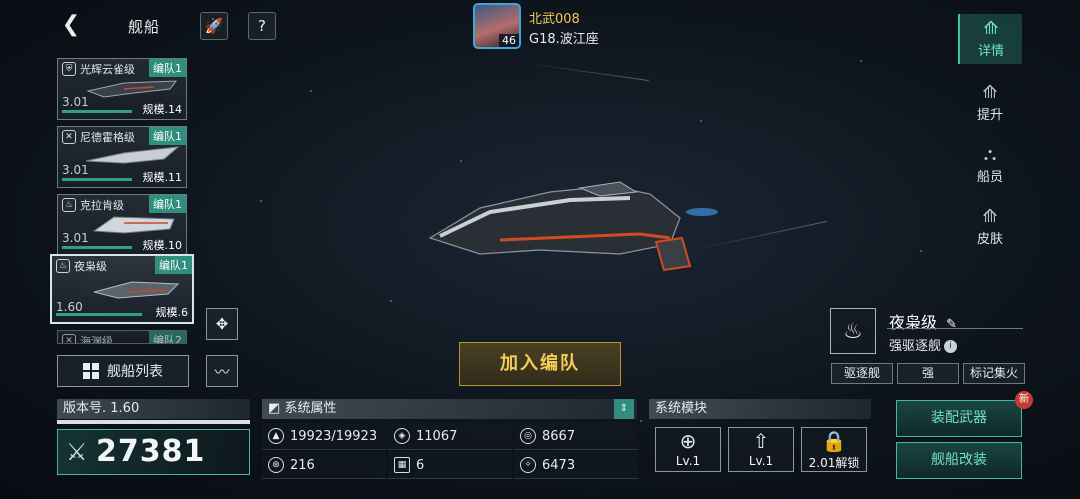  I want to click on system-modules-header: 系统模块, so click(760, 409).